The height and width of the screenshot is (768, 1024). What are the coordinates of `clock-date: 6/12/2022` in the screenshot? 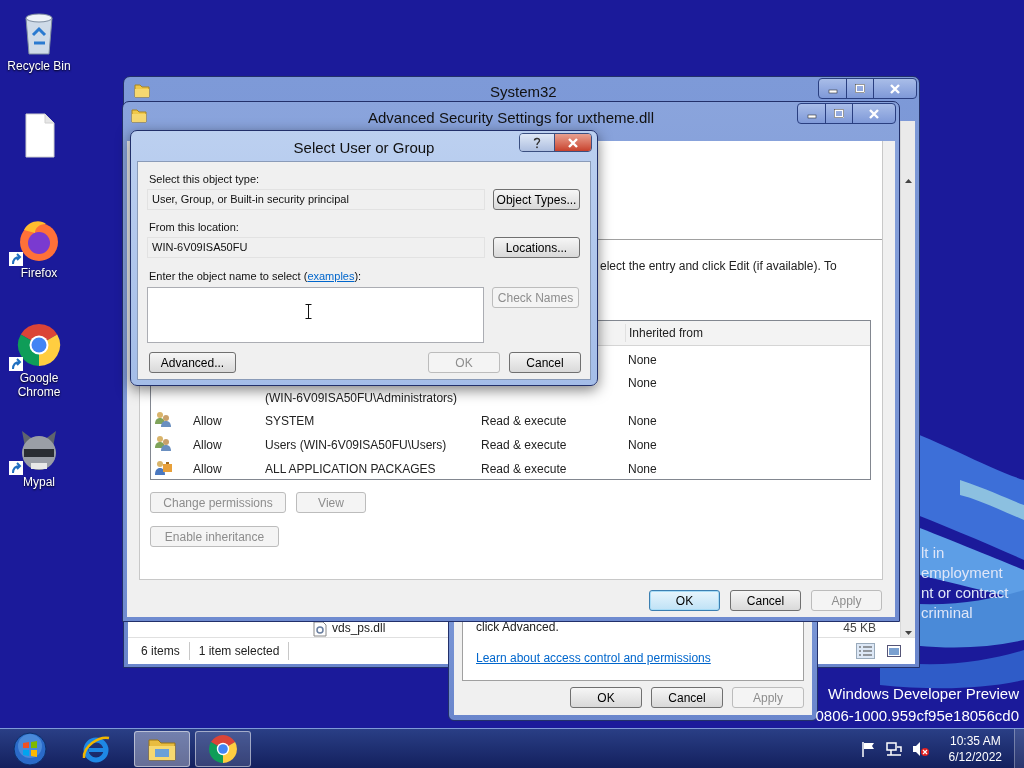 It's located at (975, 756).